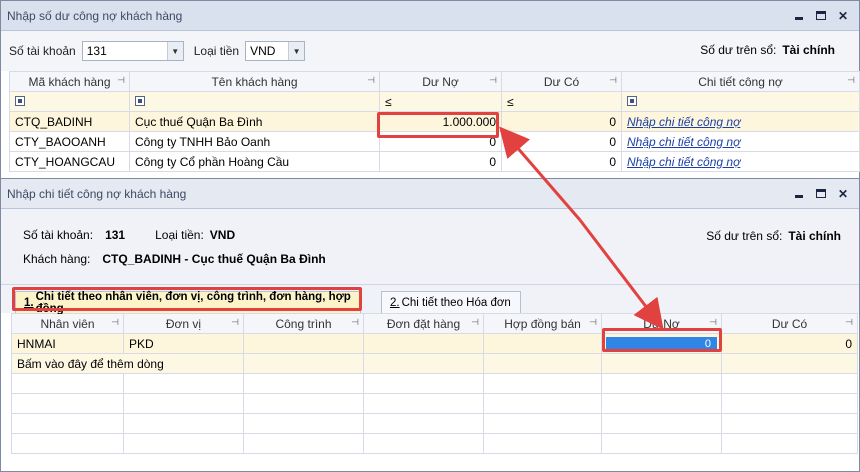 The image size is (860, 472). What do you see at coordinates (254, 121) in the screenshot?
I see `cell-customer-name: Cục thuế Quận Ba Đình` at bounding box center [254, 121].